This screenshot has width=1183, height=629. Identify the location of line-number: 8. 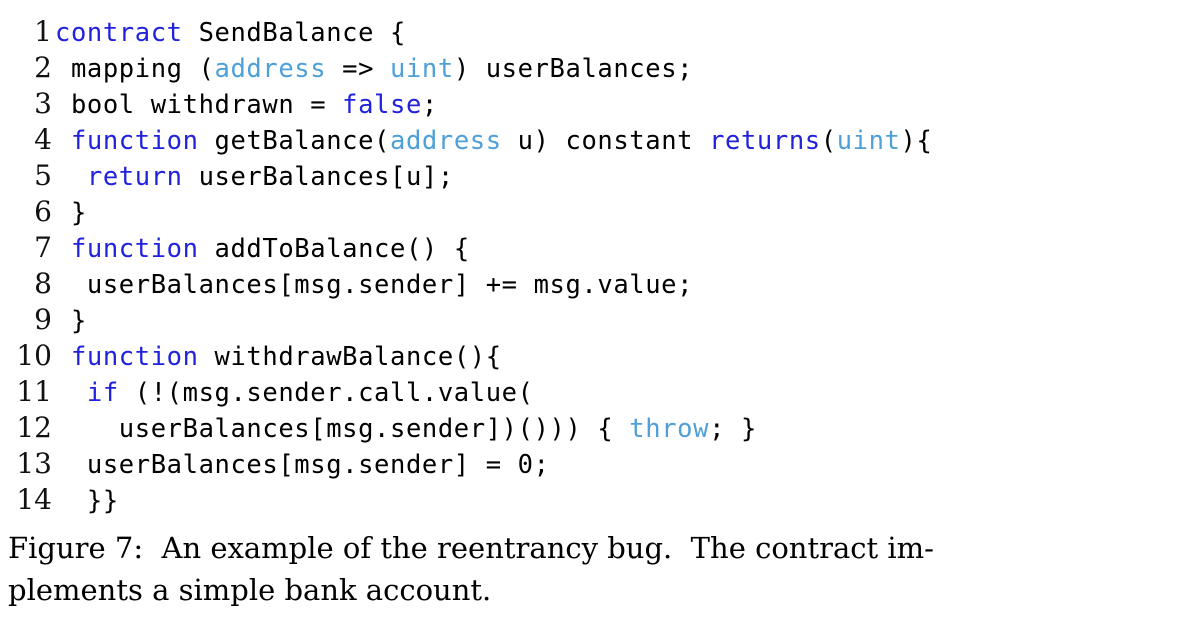
(43, 283).